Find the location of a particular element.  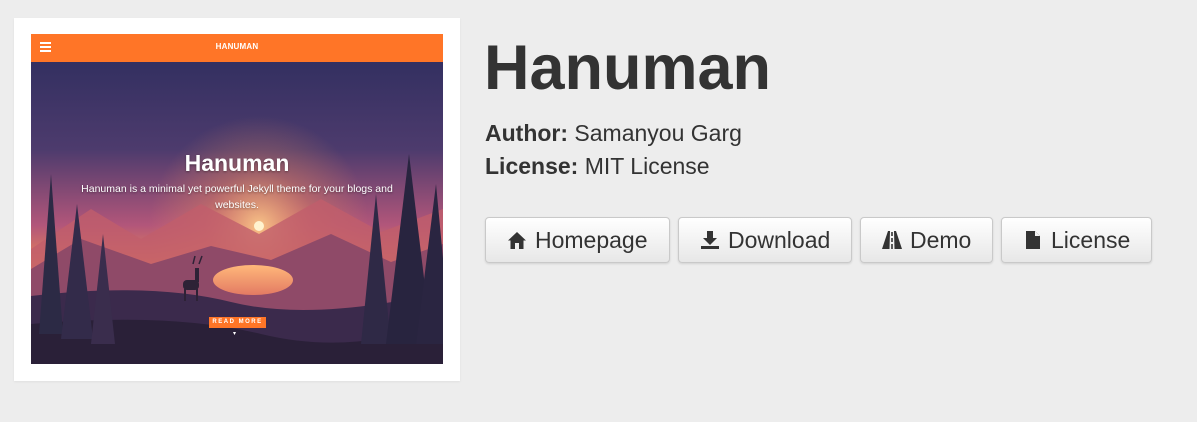

author-label: Author: is located at coordinates (527, 133).